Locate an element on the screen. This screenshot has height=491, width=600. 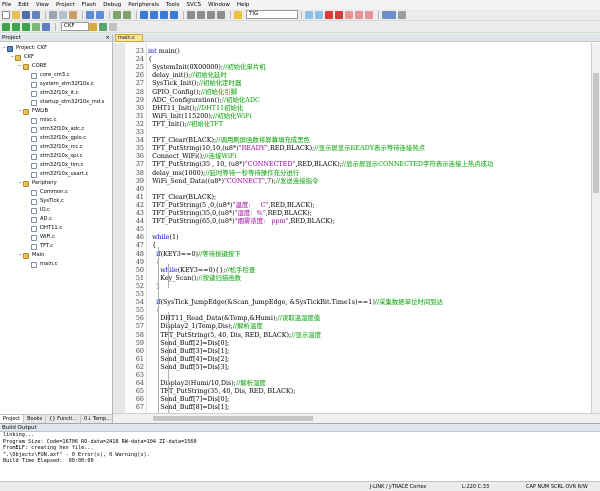
comment-icon is located at coordinates (211, 14).